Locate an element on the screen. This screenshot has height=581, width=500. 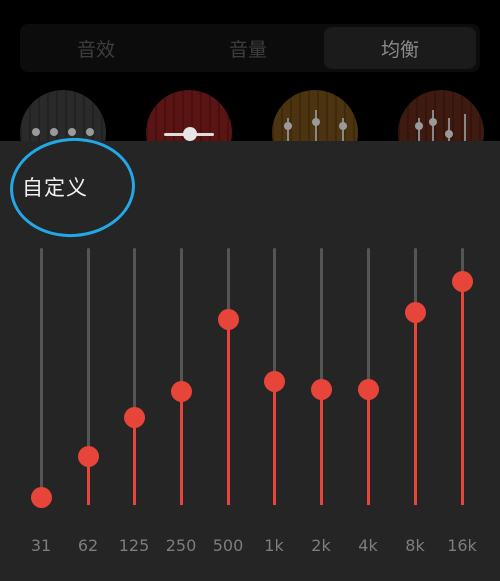
band-frequency-label: 1k is located at coordinates (274, 545).